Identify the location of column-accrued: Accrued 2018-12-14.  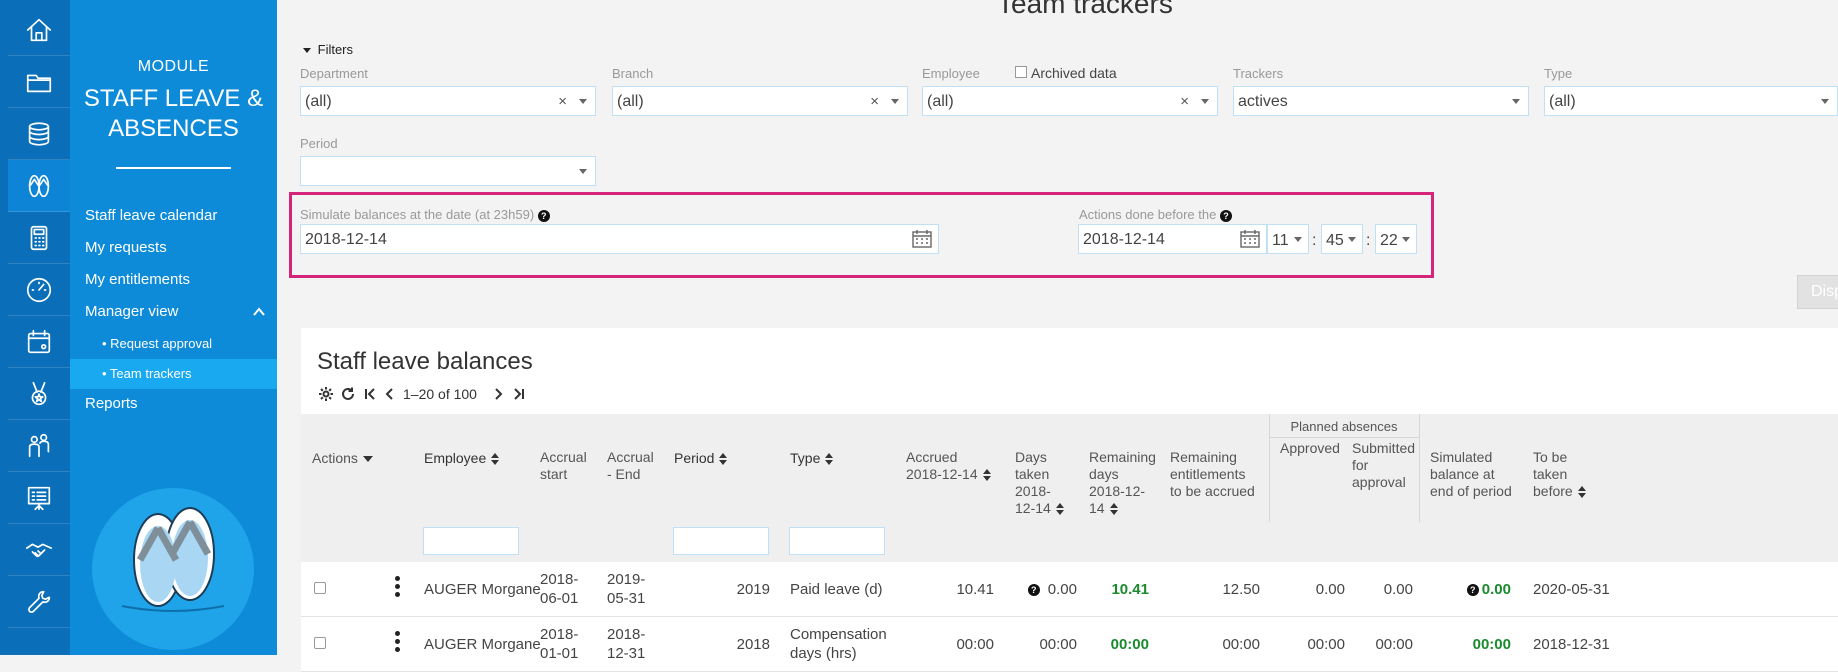
(951, 466).